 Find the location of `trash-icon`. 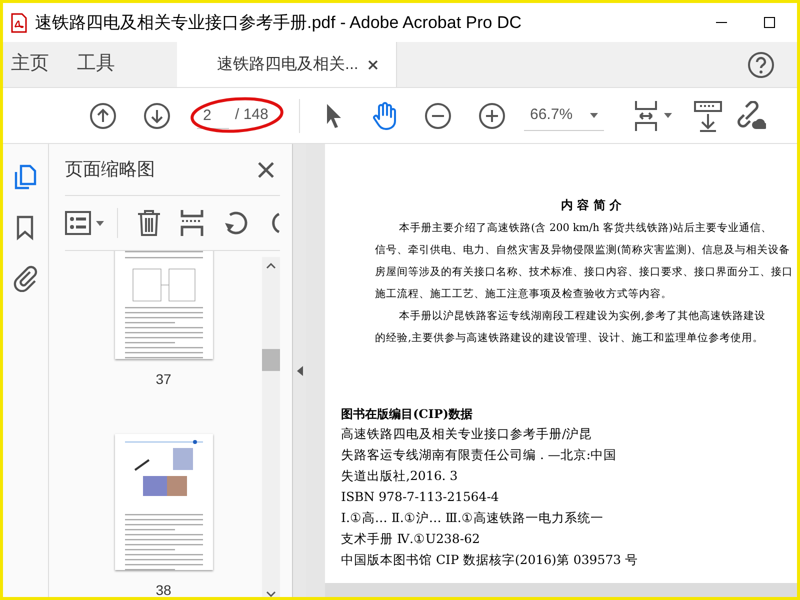

trash-icon is located at coordinates (149, 223).